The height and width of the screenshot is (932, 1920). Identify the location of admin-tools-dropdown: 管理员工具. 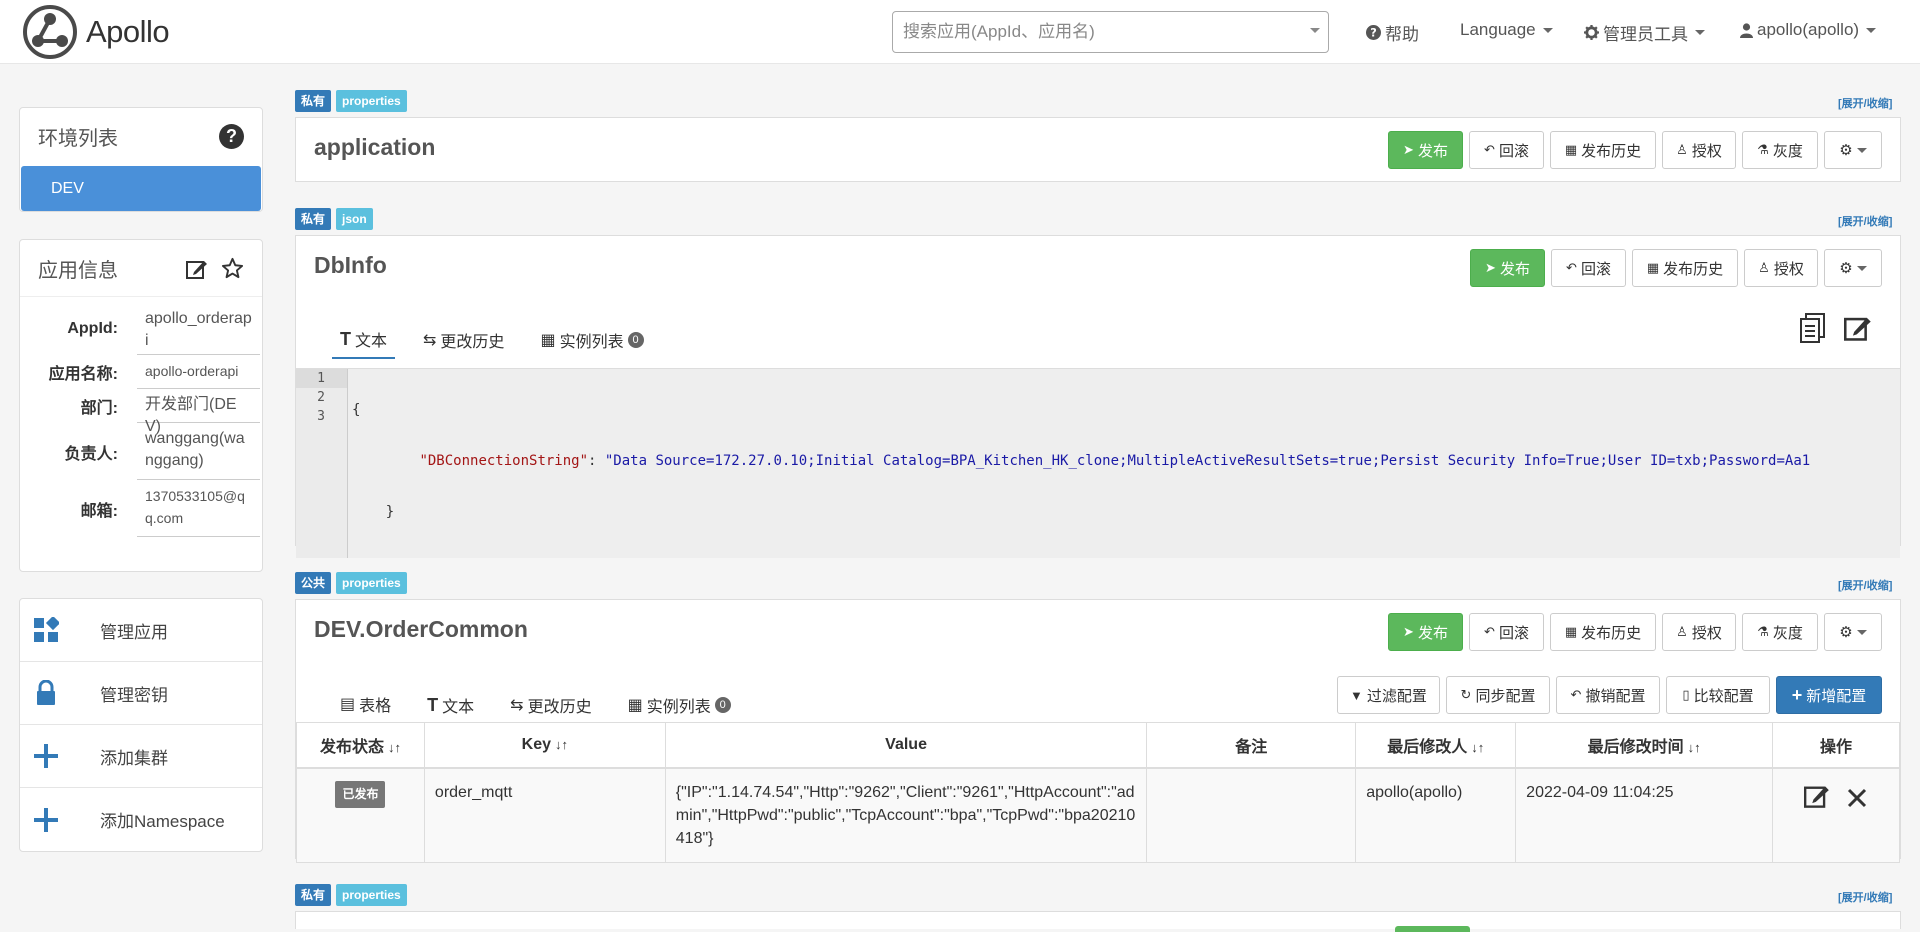
(1644, 32).